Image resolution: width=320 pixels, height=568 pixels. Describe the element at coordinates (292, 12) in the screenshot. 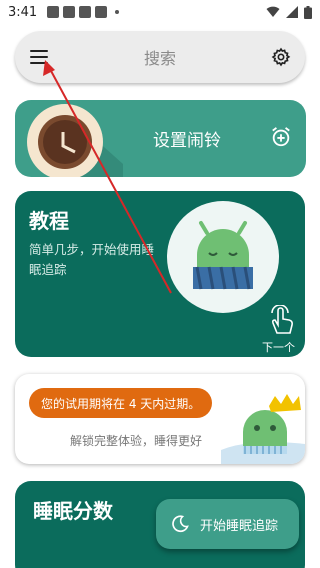

I see `signal-icon` at that location.